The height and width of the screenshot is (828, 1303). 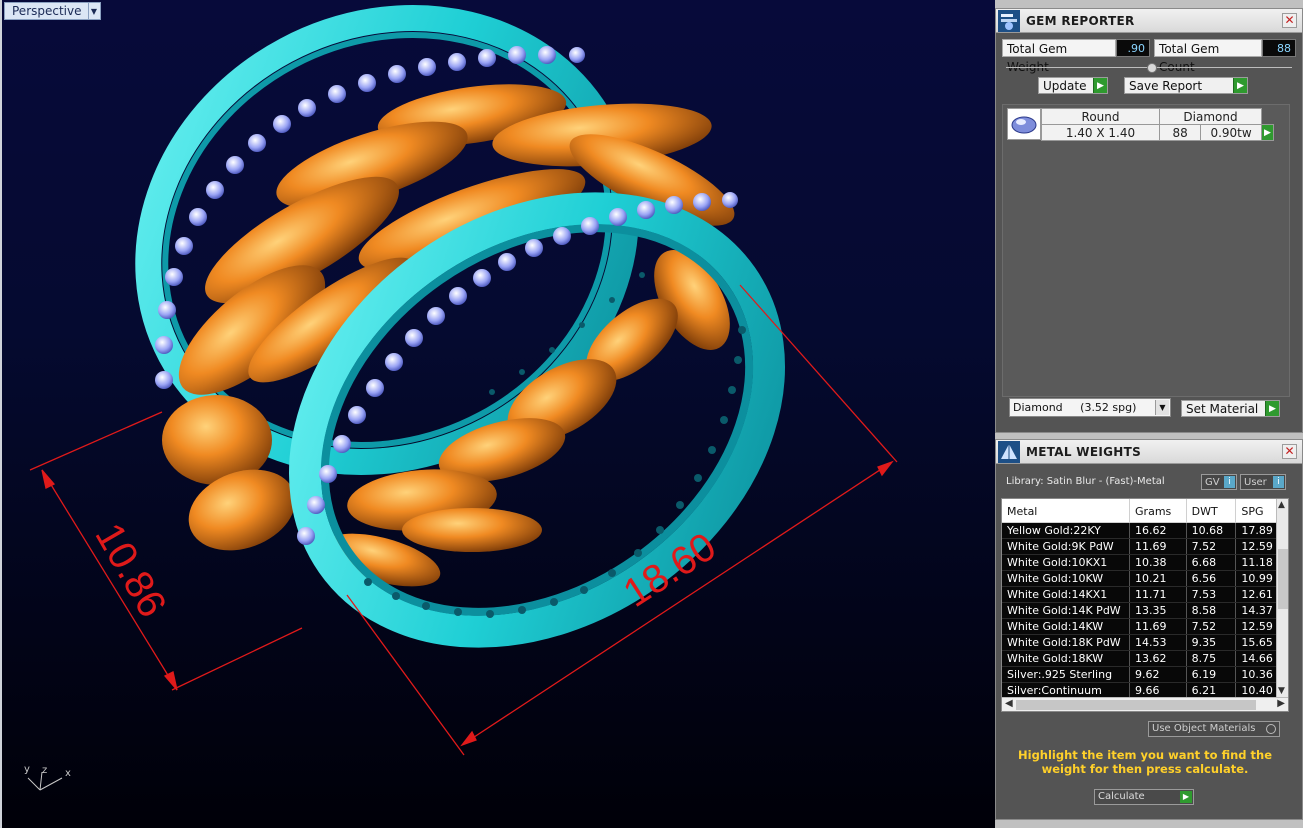 I want to click on table-row: White Gold:14KX1 11.71 7.53 12.61, so click(x=1145, y=595).